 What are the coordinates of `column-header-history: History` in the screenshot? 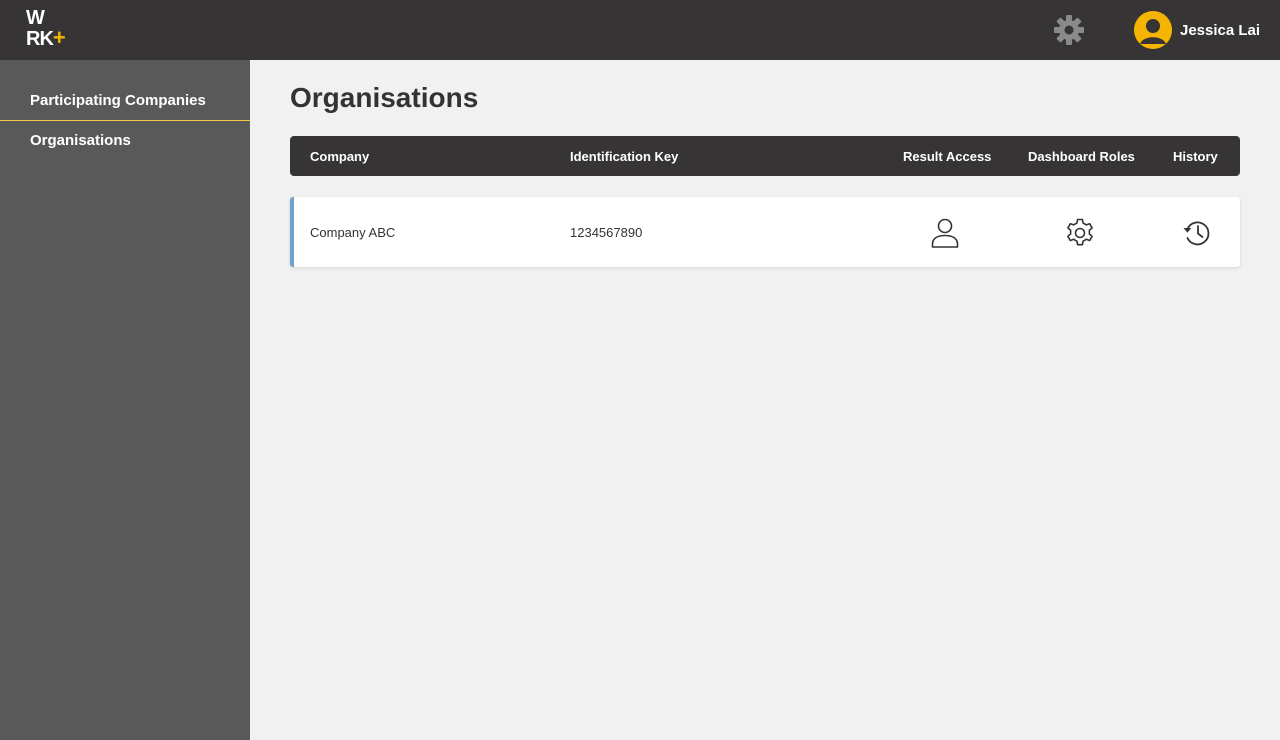 It's located at (1195, 156).